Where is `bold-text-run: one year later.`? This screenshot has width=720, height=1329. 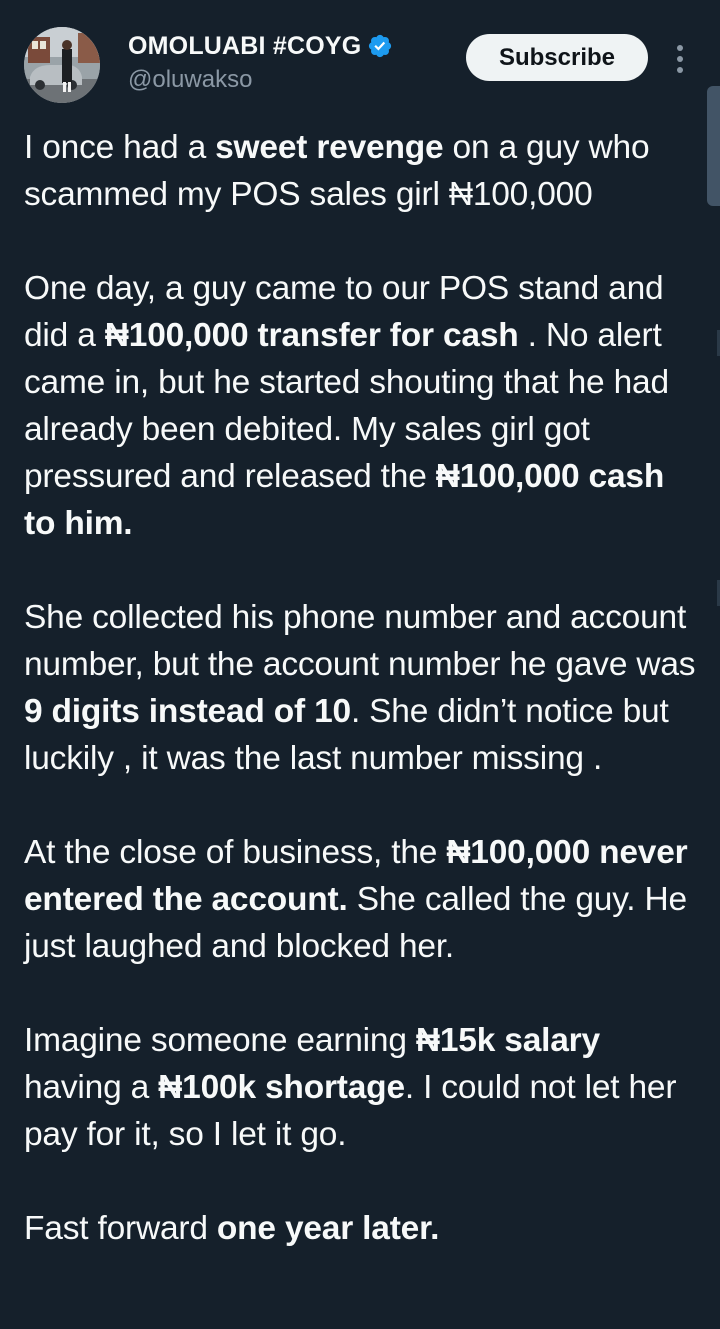
bold-text-run: one year later. is located at coordinates (328, 1228).